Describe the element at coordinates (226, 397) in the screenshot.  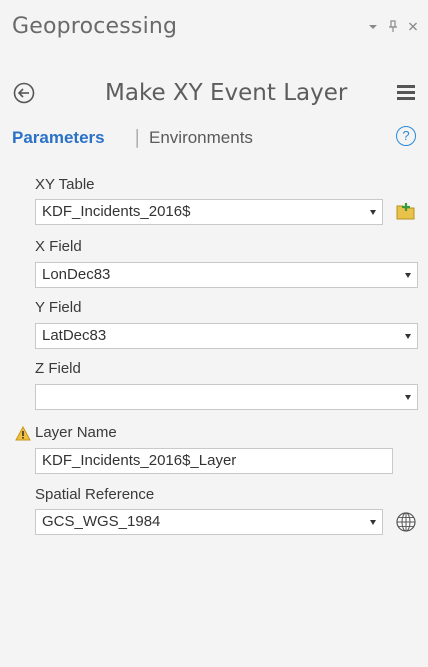
I see `z-field-select` at that location.